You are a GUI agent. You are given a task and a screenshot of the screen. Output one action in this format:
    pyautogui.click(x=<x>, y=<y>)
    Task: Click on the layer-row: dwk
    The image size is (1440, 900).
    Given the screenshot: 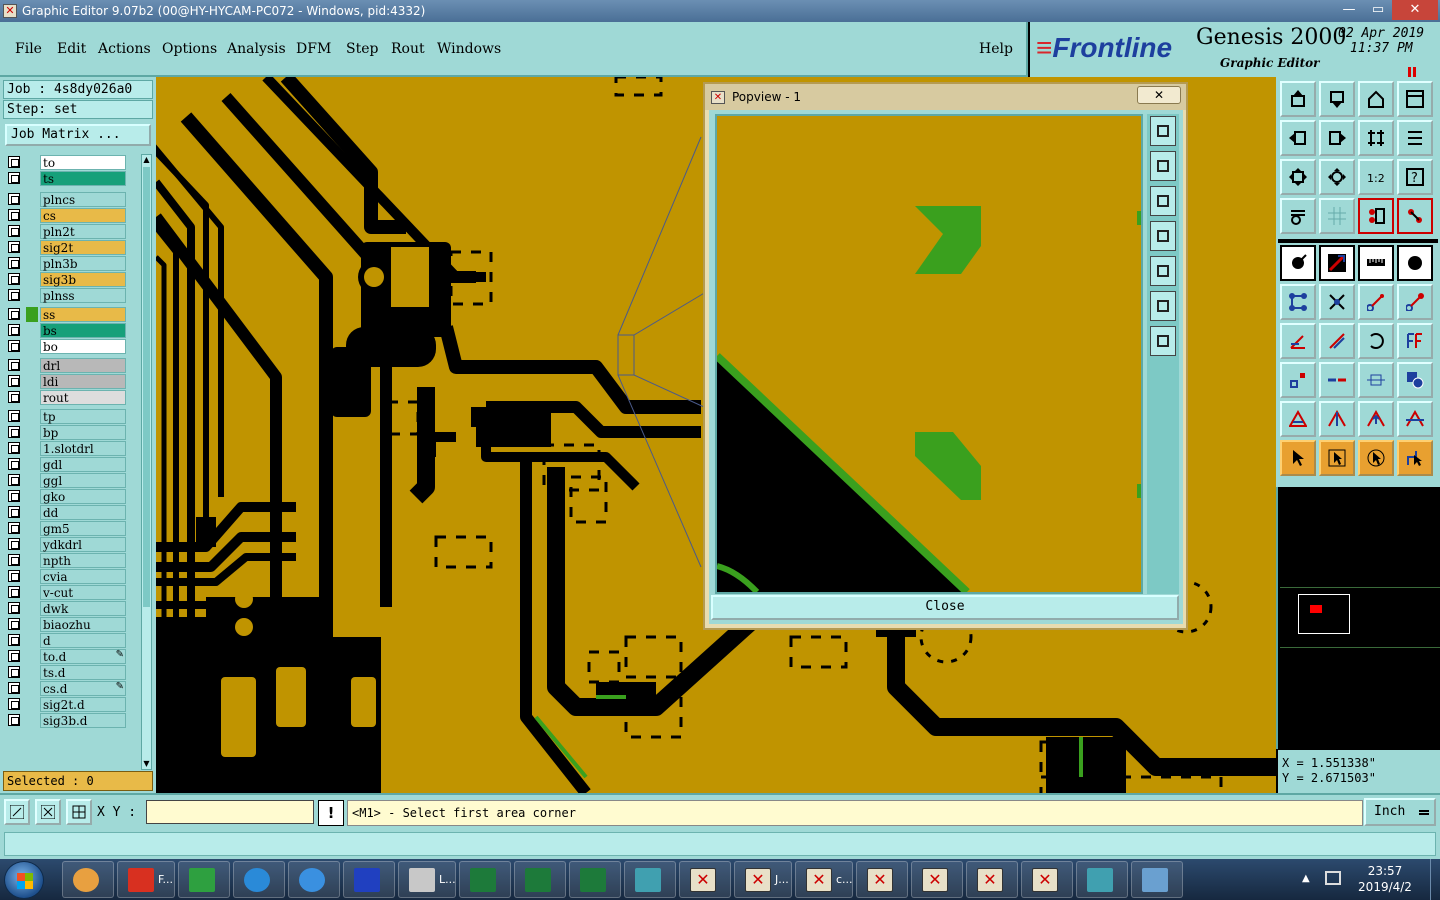 What is the action you would take?
    pyautogui.click(x=65, y=608)
    